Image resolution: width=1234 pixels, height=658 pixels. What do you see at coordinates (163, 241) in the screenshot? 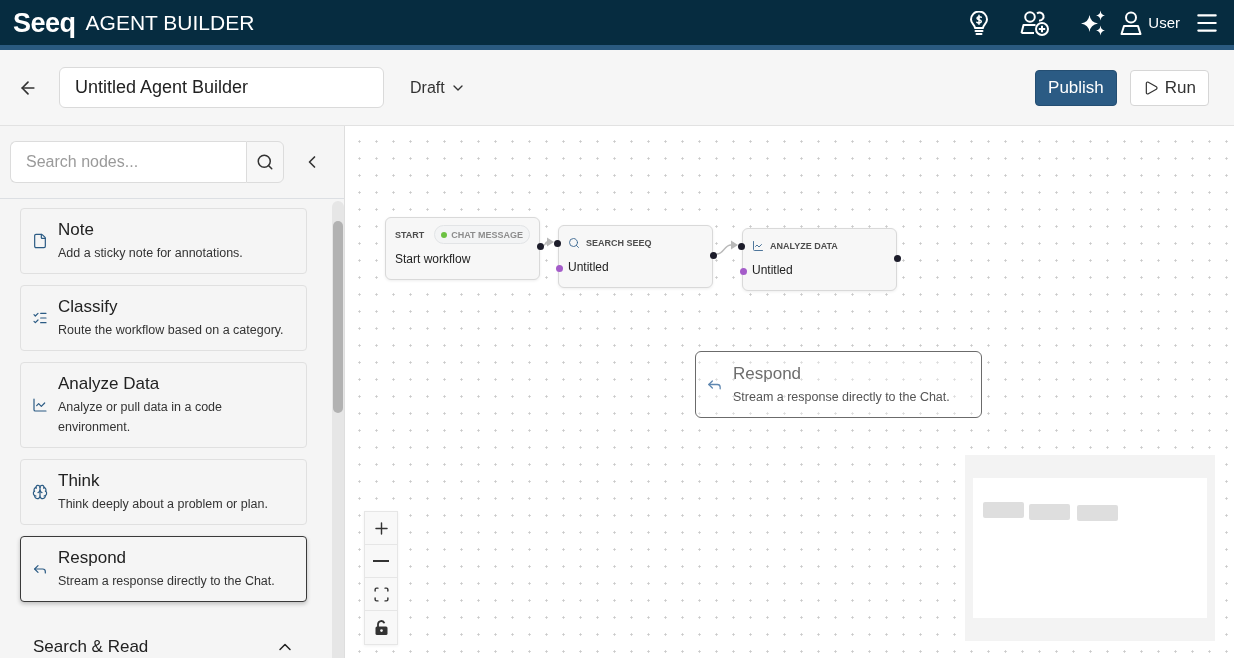
I see `node-type-card: Note Add a sticky note for annotations.` at bounding box center [163, 241].